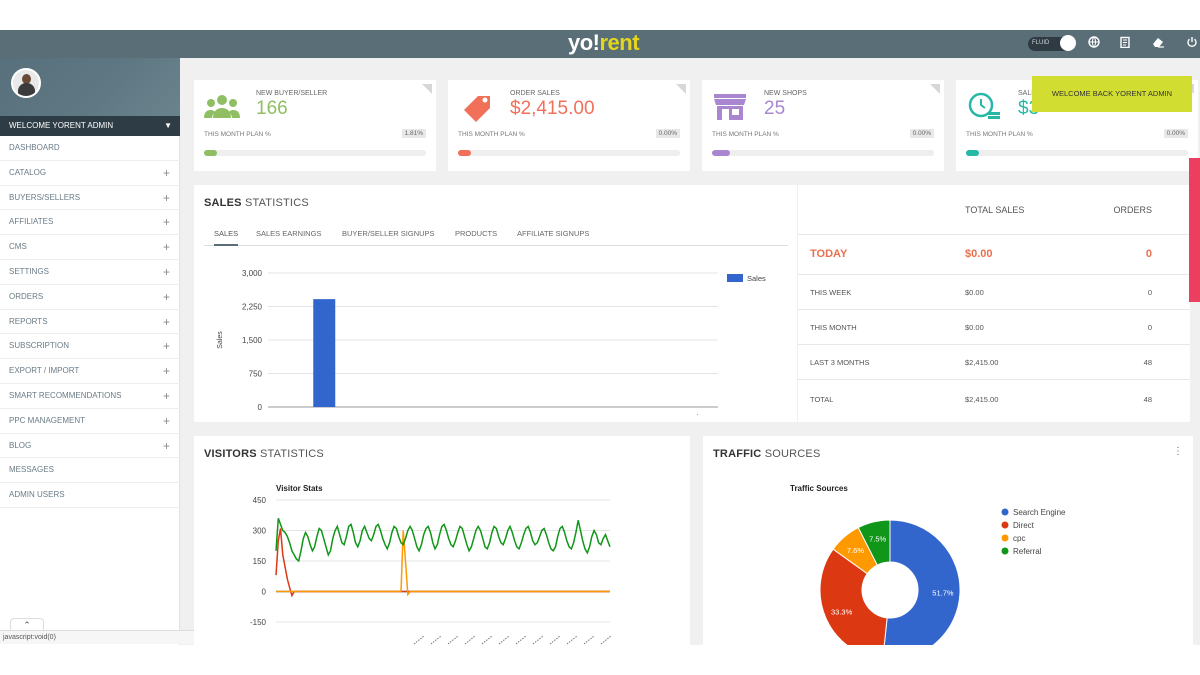 This screenshot has height=675, width=1200. I want to click on totals-cell-orders: 0, so click(1148, 254).